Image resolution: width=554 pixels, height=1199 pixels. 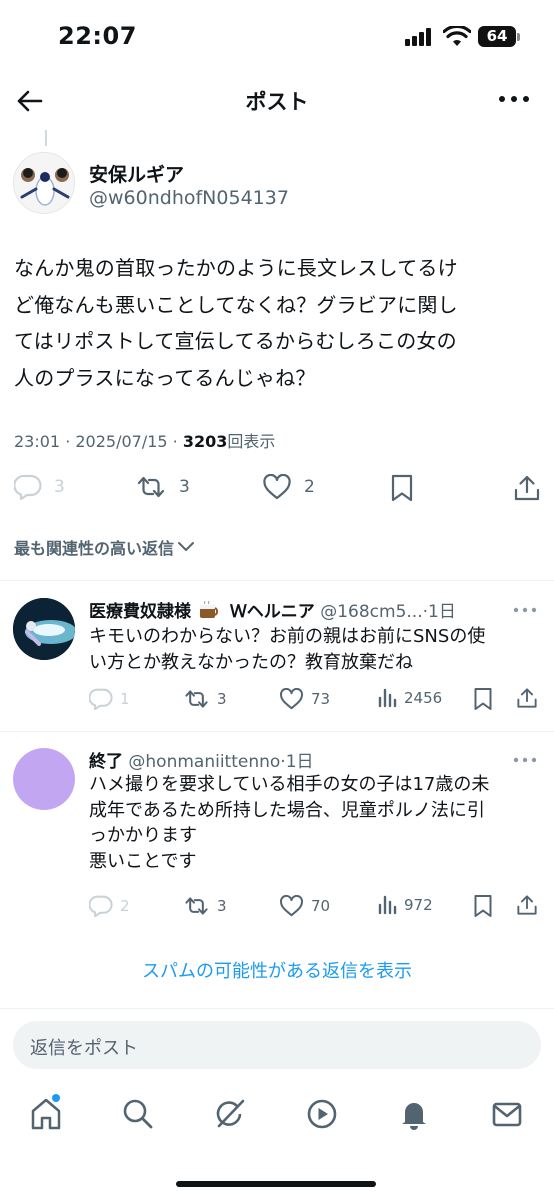 What do you see at coordinates (414, 1114) in the screenshot?
I see `notifications-icon` at bounding box center [414, 1114].